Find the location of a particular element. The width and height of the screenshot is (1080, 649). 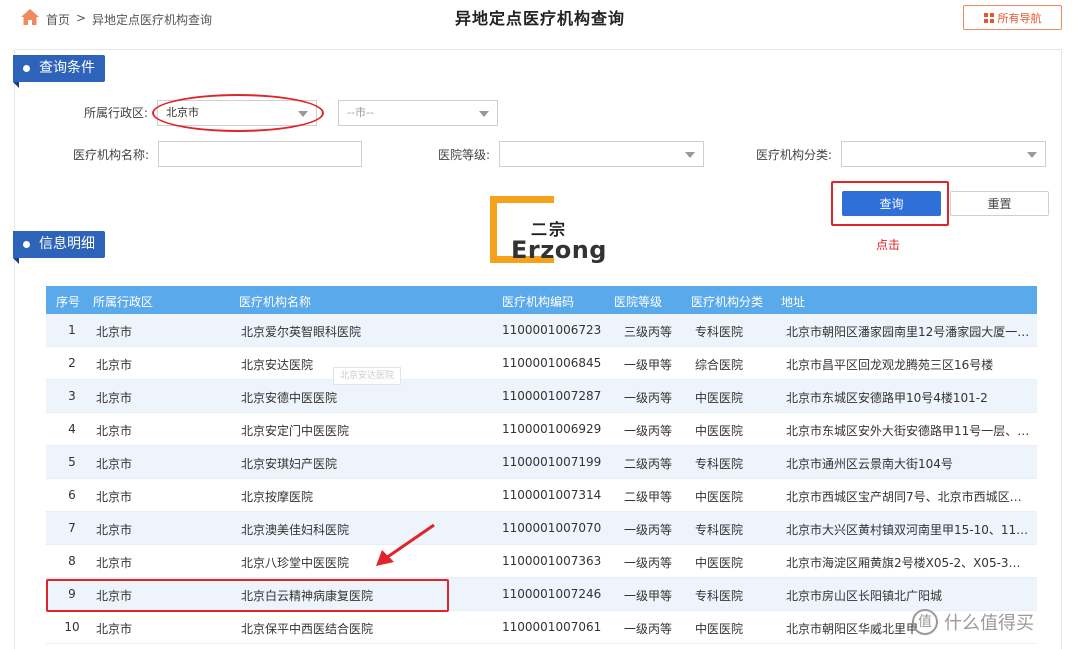

all-navigation-button: 所有导航 is located at coordinates (1012, 17).